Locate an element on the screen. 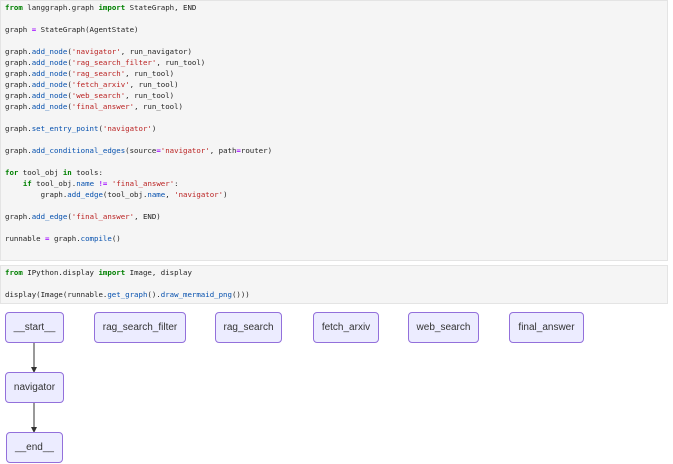 The height and width of the screenshot is (464, 673). code-token: (source is located at coordinates (141, 150).